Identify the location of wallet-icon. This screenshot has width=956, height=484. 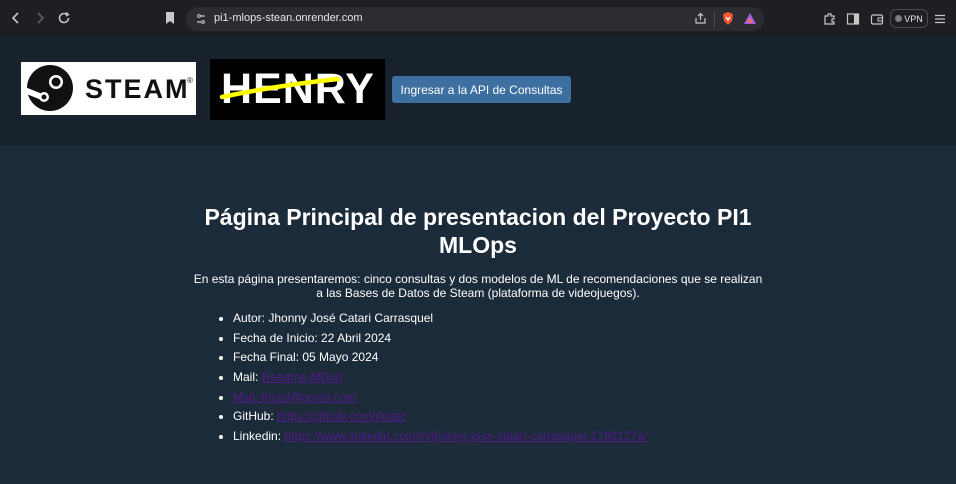
(877, 19).